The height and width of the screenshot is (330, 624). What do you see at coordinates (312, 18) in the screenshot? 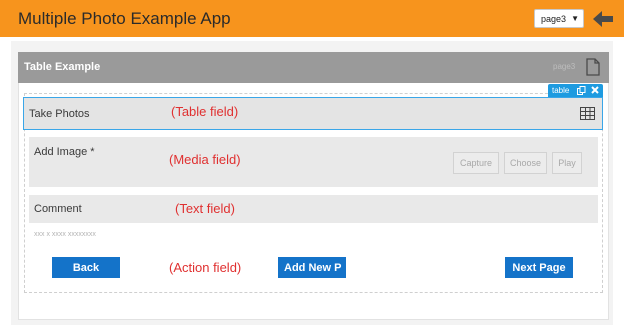
I see `app-header: Multiple Photo Example App page3 ▼` at bounding box center [312, 18].